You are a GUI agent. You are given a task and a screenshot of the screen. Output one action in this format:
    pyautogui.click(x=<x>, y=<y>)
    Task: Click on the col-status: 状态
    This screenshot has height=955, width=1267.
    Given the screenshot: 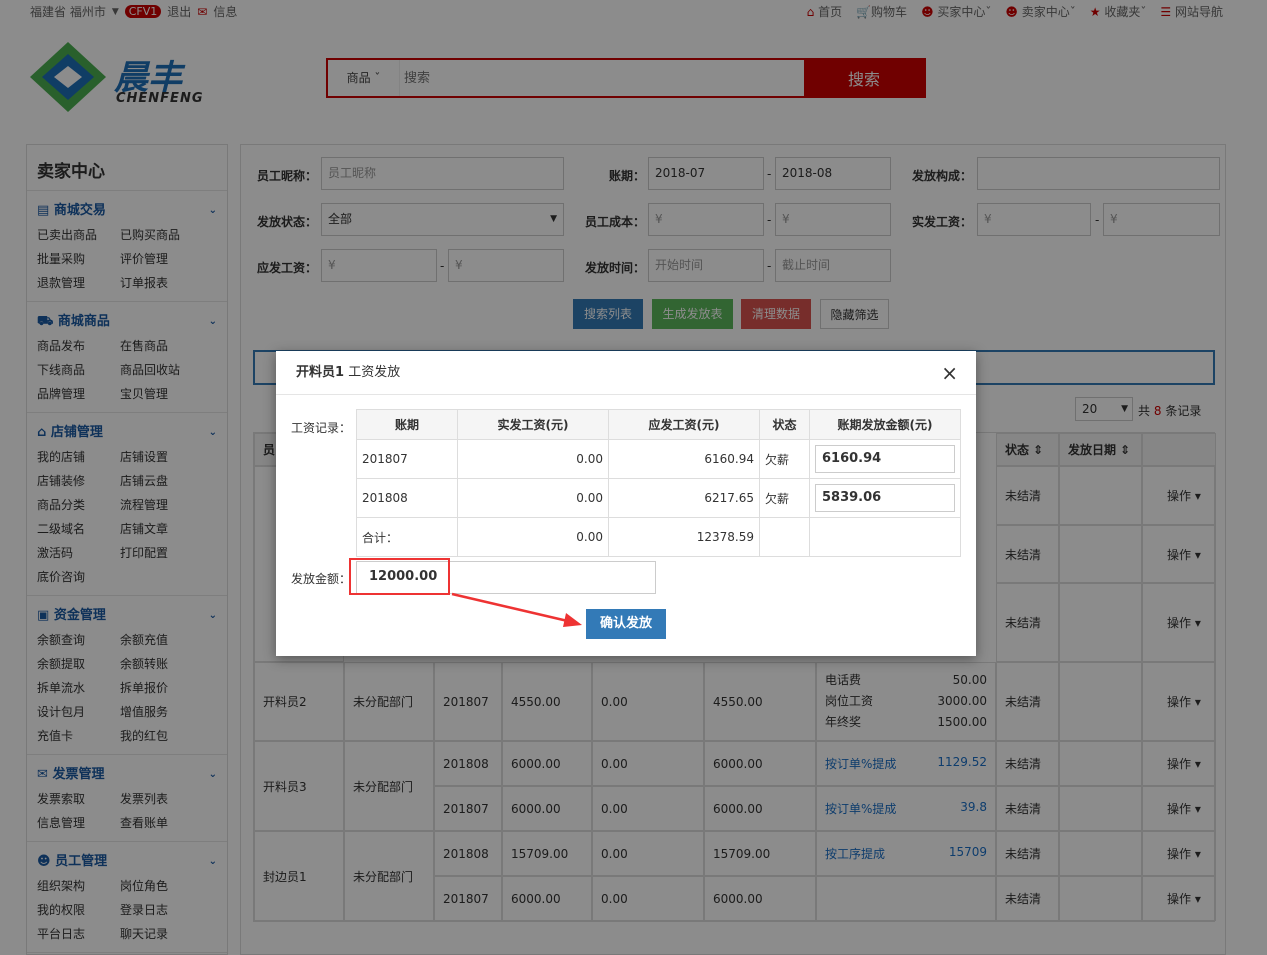 What is the action you would take?
    pyautogui.click(x=784, y=424)
    